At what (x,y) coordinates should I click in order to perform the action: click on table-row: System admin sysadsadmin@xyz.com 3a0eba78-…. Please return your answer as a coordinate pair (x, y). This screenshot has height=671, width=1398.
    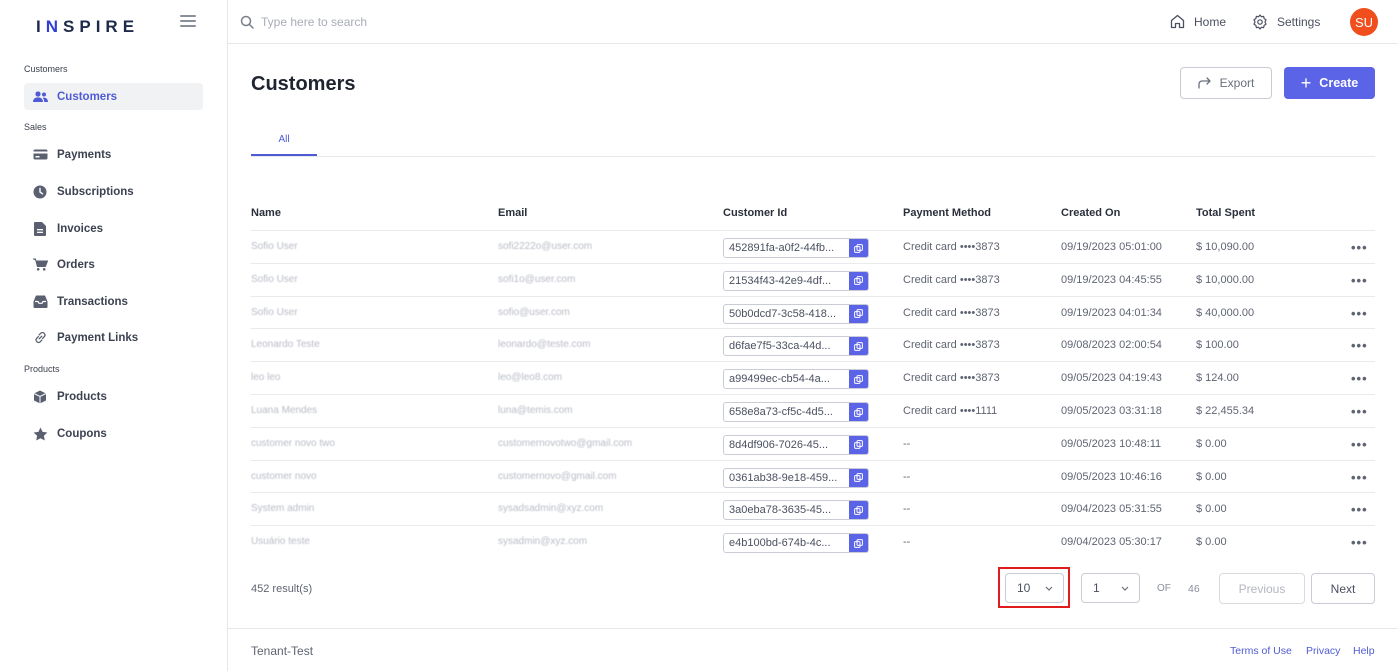
    Looking at the image, I should click on (813, 508).